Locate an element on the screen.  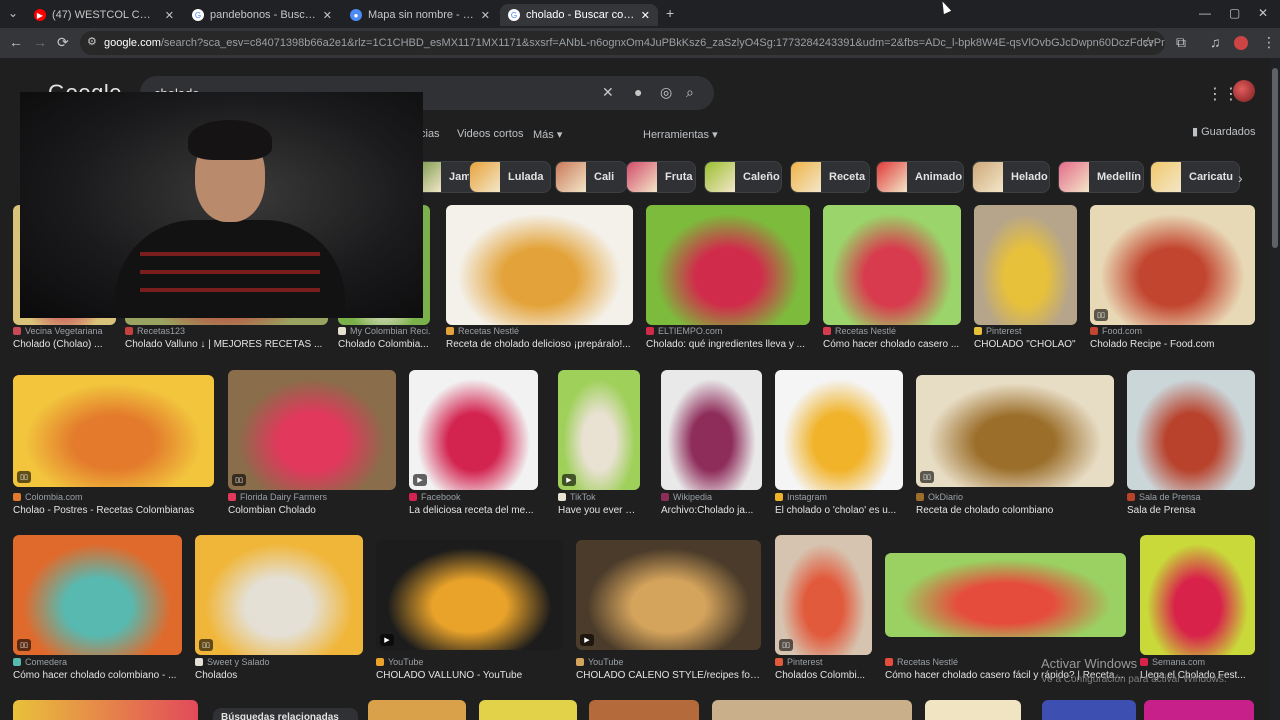
result-source: Sala de Prensa is located at coordinates (1191, 497).